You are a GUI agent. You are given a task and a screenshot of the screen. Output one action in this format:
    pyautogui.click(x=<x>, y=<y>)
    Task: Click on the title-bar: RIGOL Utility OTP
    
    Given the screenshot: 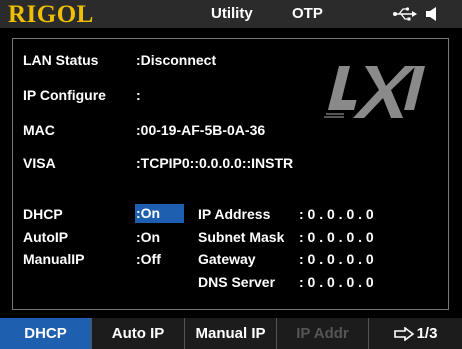 What is the action you would take?
    pyautogui.click(x=231, y=14)
    